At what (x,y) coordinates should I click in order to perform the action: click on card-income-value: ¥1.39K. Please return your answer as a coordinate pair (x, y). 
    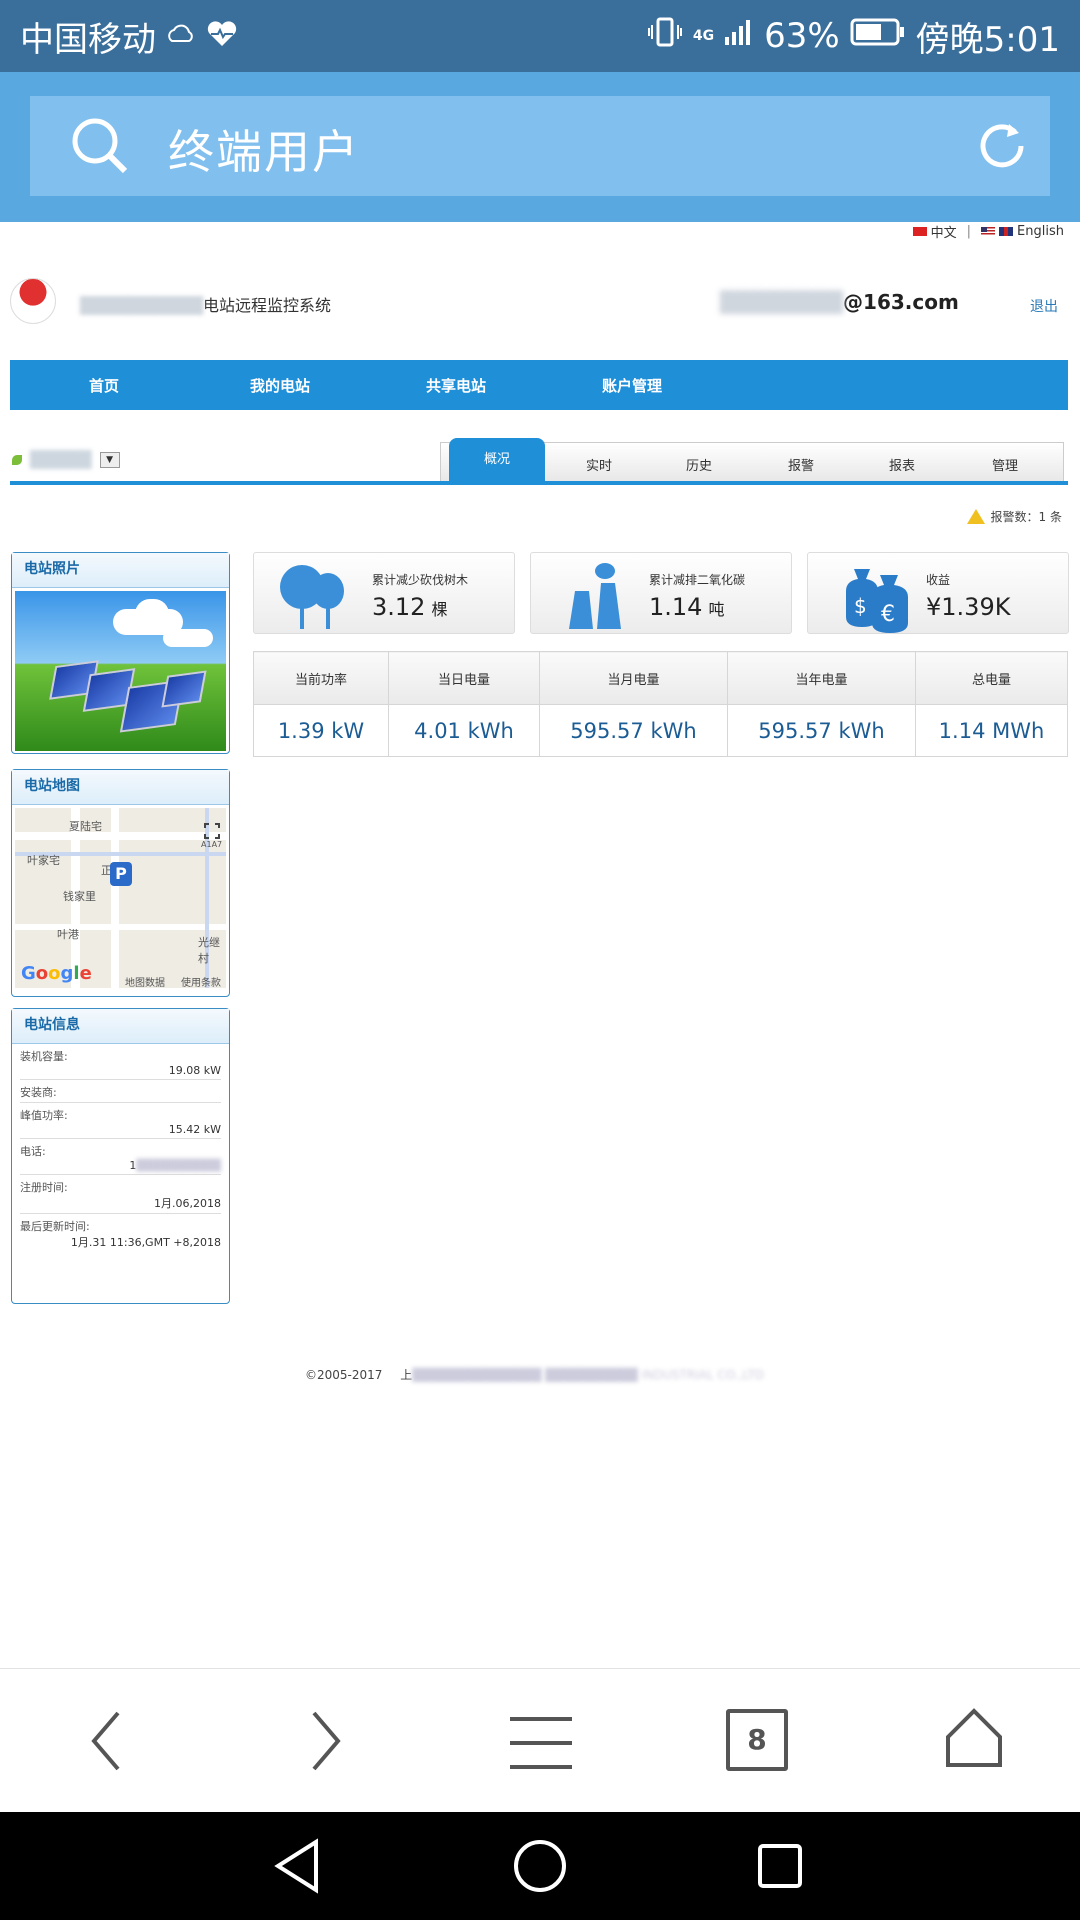
    Looking at the image, I should click on (968, 607).